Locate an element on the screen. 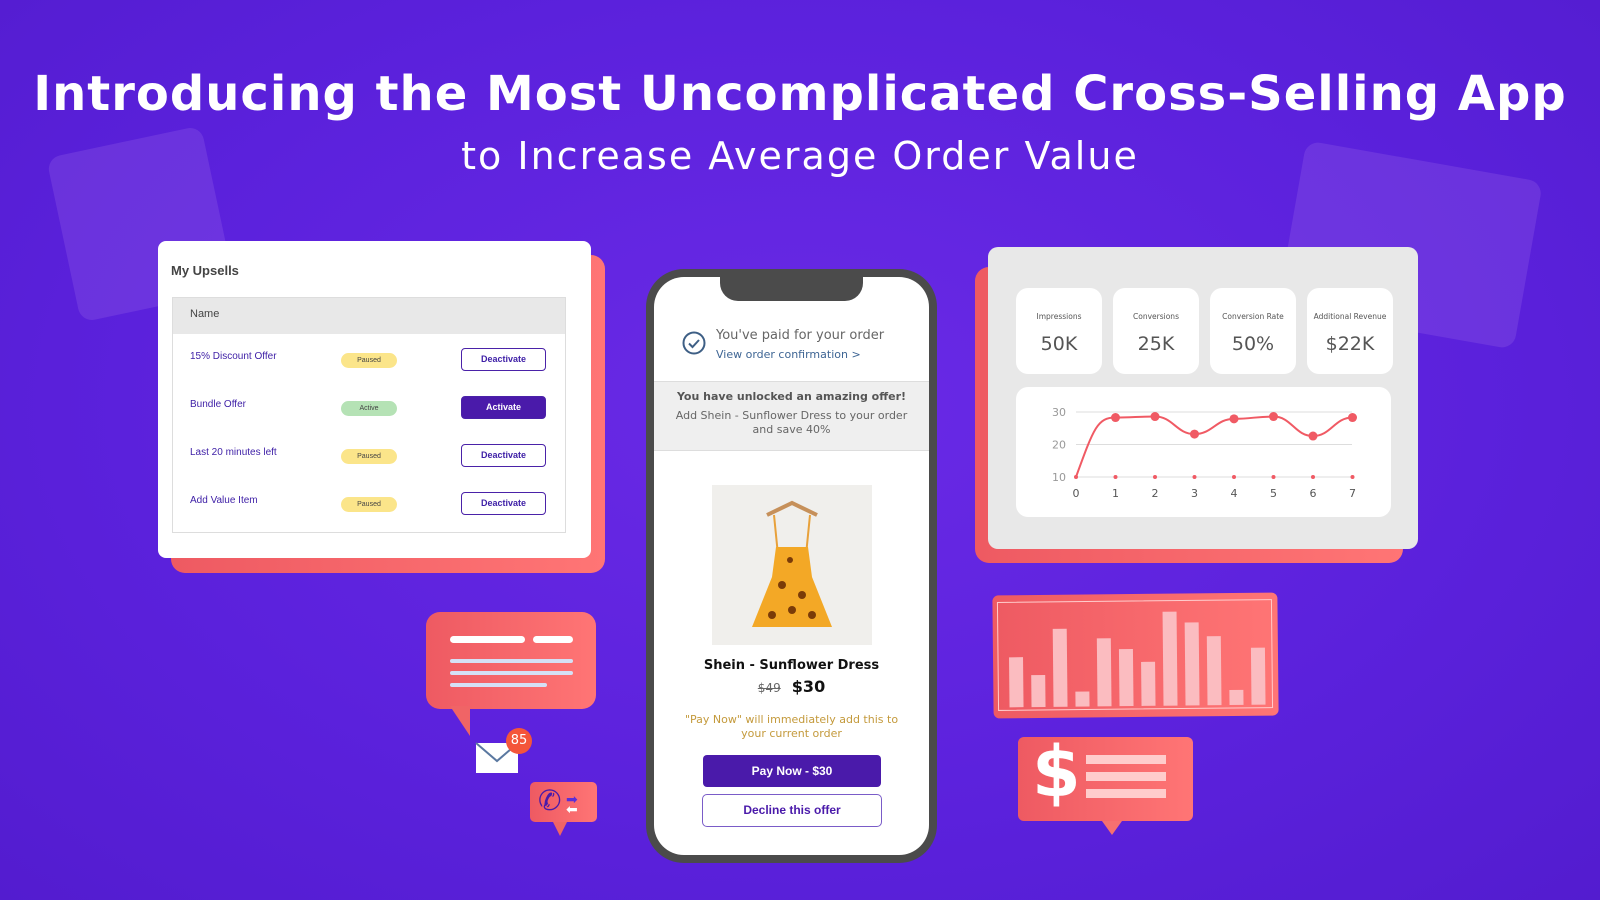 This screenshot has width=1600, height=900. pay-now-button: Pay Now - $30 is located at coordinates (792, 771).